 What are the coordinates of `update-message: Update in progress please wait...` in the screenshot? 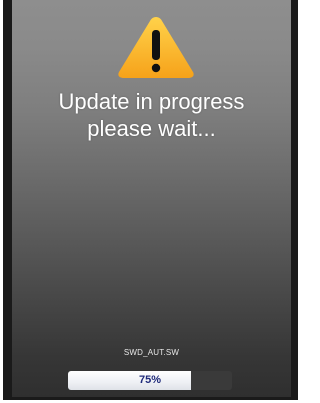 It's located at (151, 115).